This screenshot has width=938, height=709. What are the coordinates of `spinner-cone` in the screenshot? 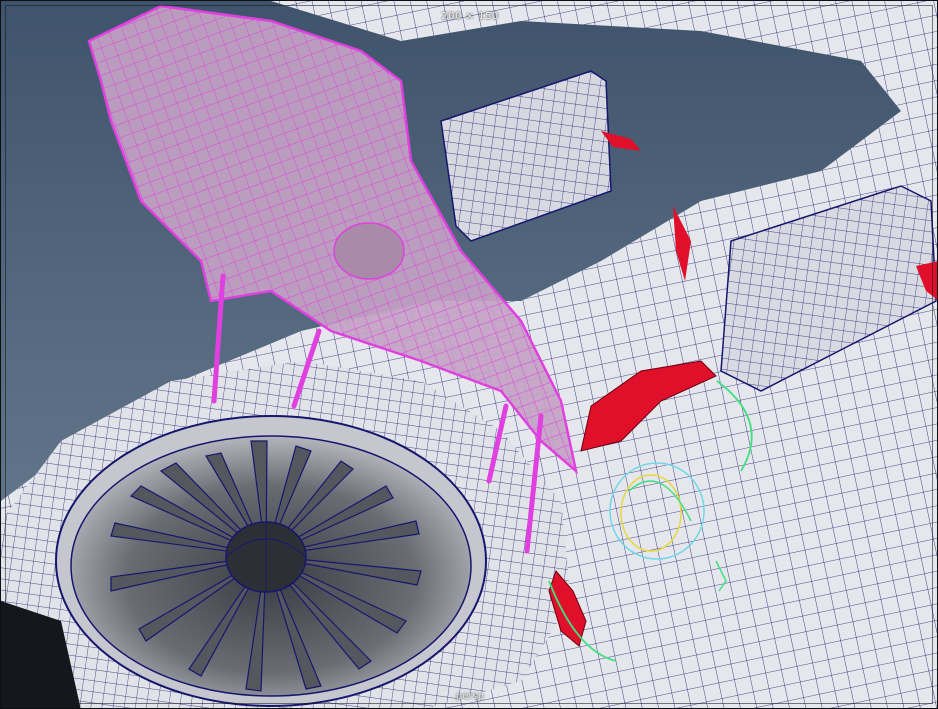 It's located at (266, 557).